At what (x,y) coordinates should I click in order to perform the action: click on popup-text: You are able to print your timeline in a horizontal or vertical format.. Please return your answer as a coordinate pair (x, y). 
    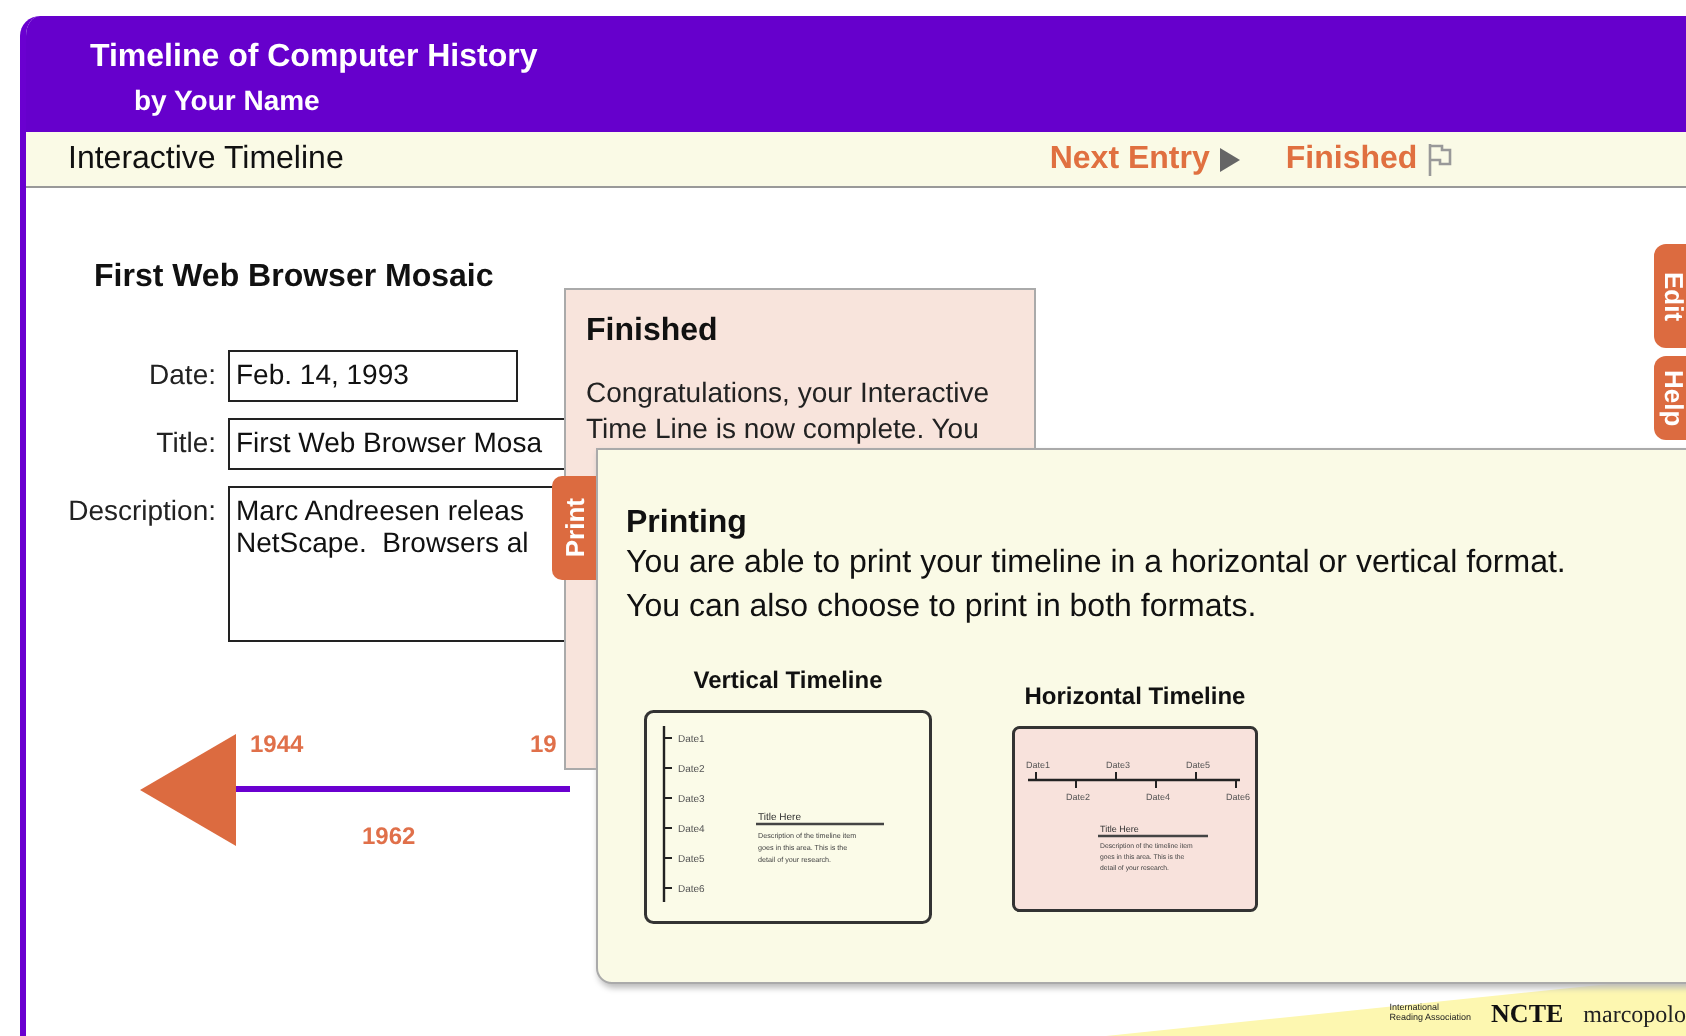
    Looking at the image, I should click on (1096, 564).